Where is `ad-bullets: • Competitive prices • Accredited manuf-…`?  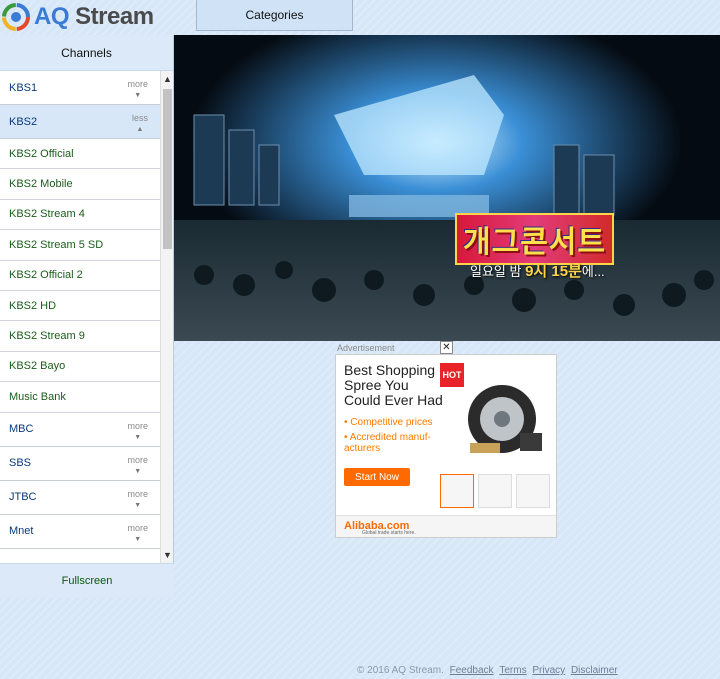 ad-bullets: • Competitive prices • Accredited manuf-… is located at coordinates (394, 437).